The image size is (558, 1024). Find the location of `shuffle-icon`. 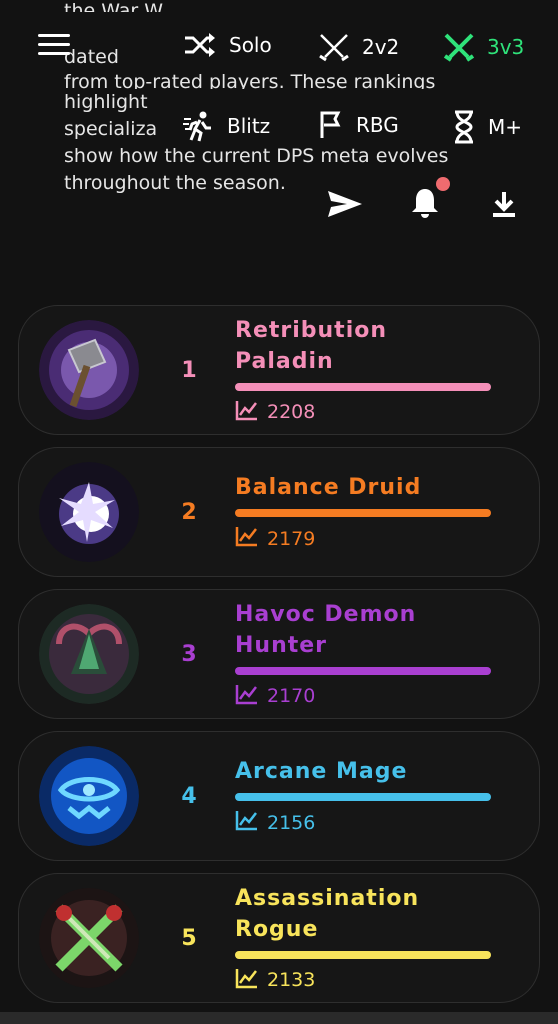

shuffle-icon is located at coordinates (200, 45).